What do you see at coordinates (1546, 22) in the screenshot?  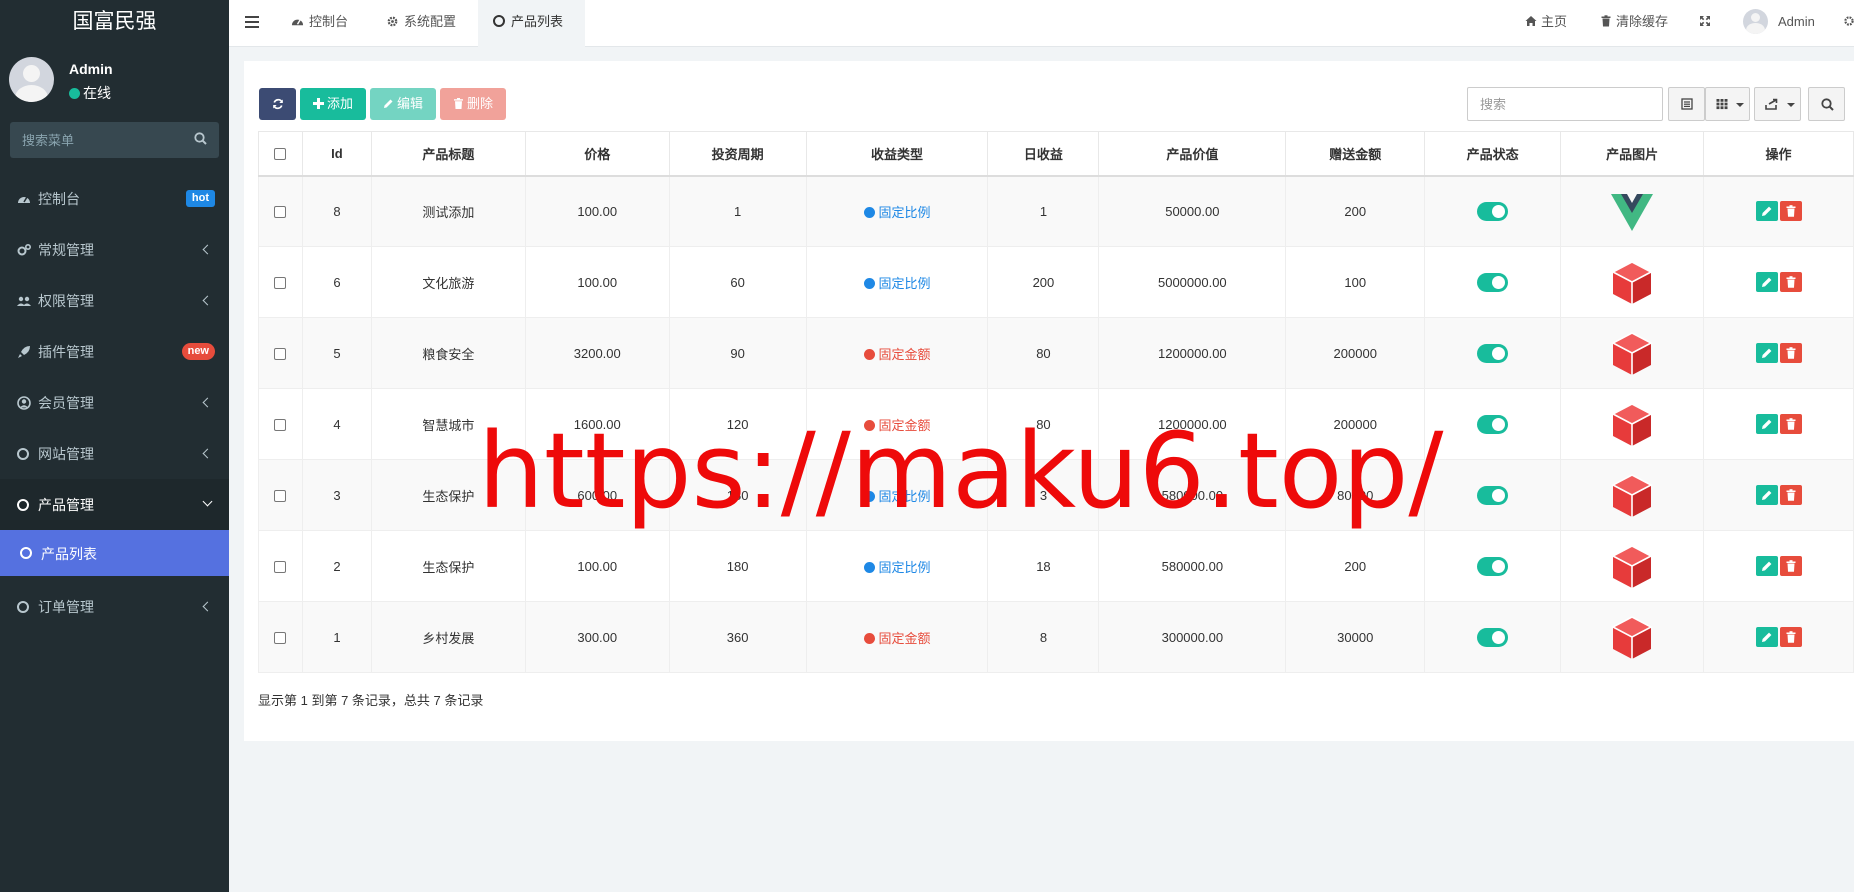 I see `home-link: 主页` at bounding box center [1546, 22].